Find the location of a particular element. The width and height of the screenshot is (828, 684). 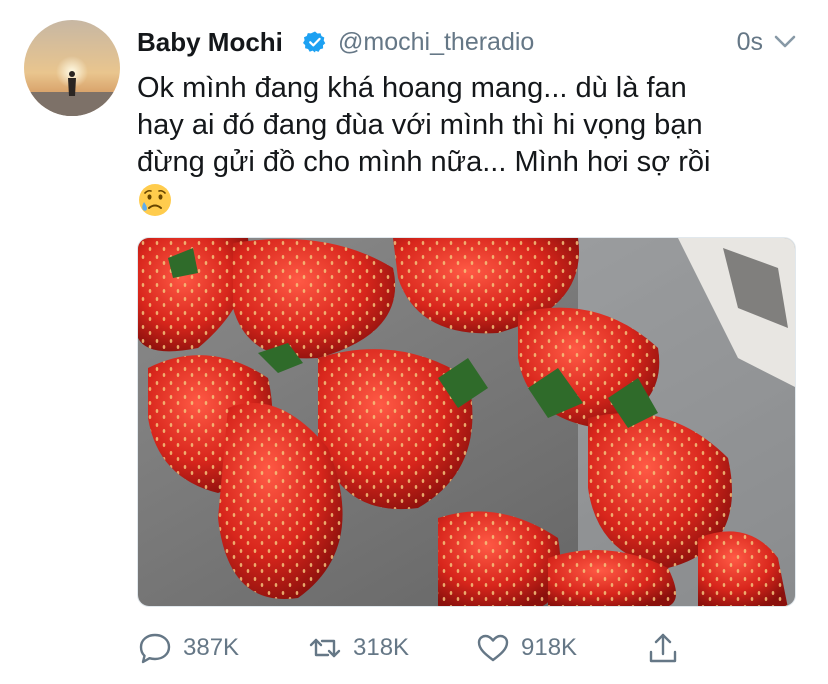

chevron-down-icon is located at coordinates (785, 42).